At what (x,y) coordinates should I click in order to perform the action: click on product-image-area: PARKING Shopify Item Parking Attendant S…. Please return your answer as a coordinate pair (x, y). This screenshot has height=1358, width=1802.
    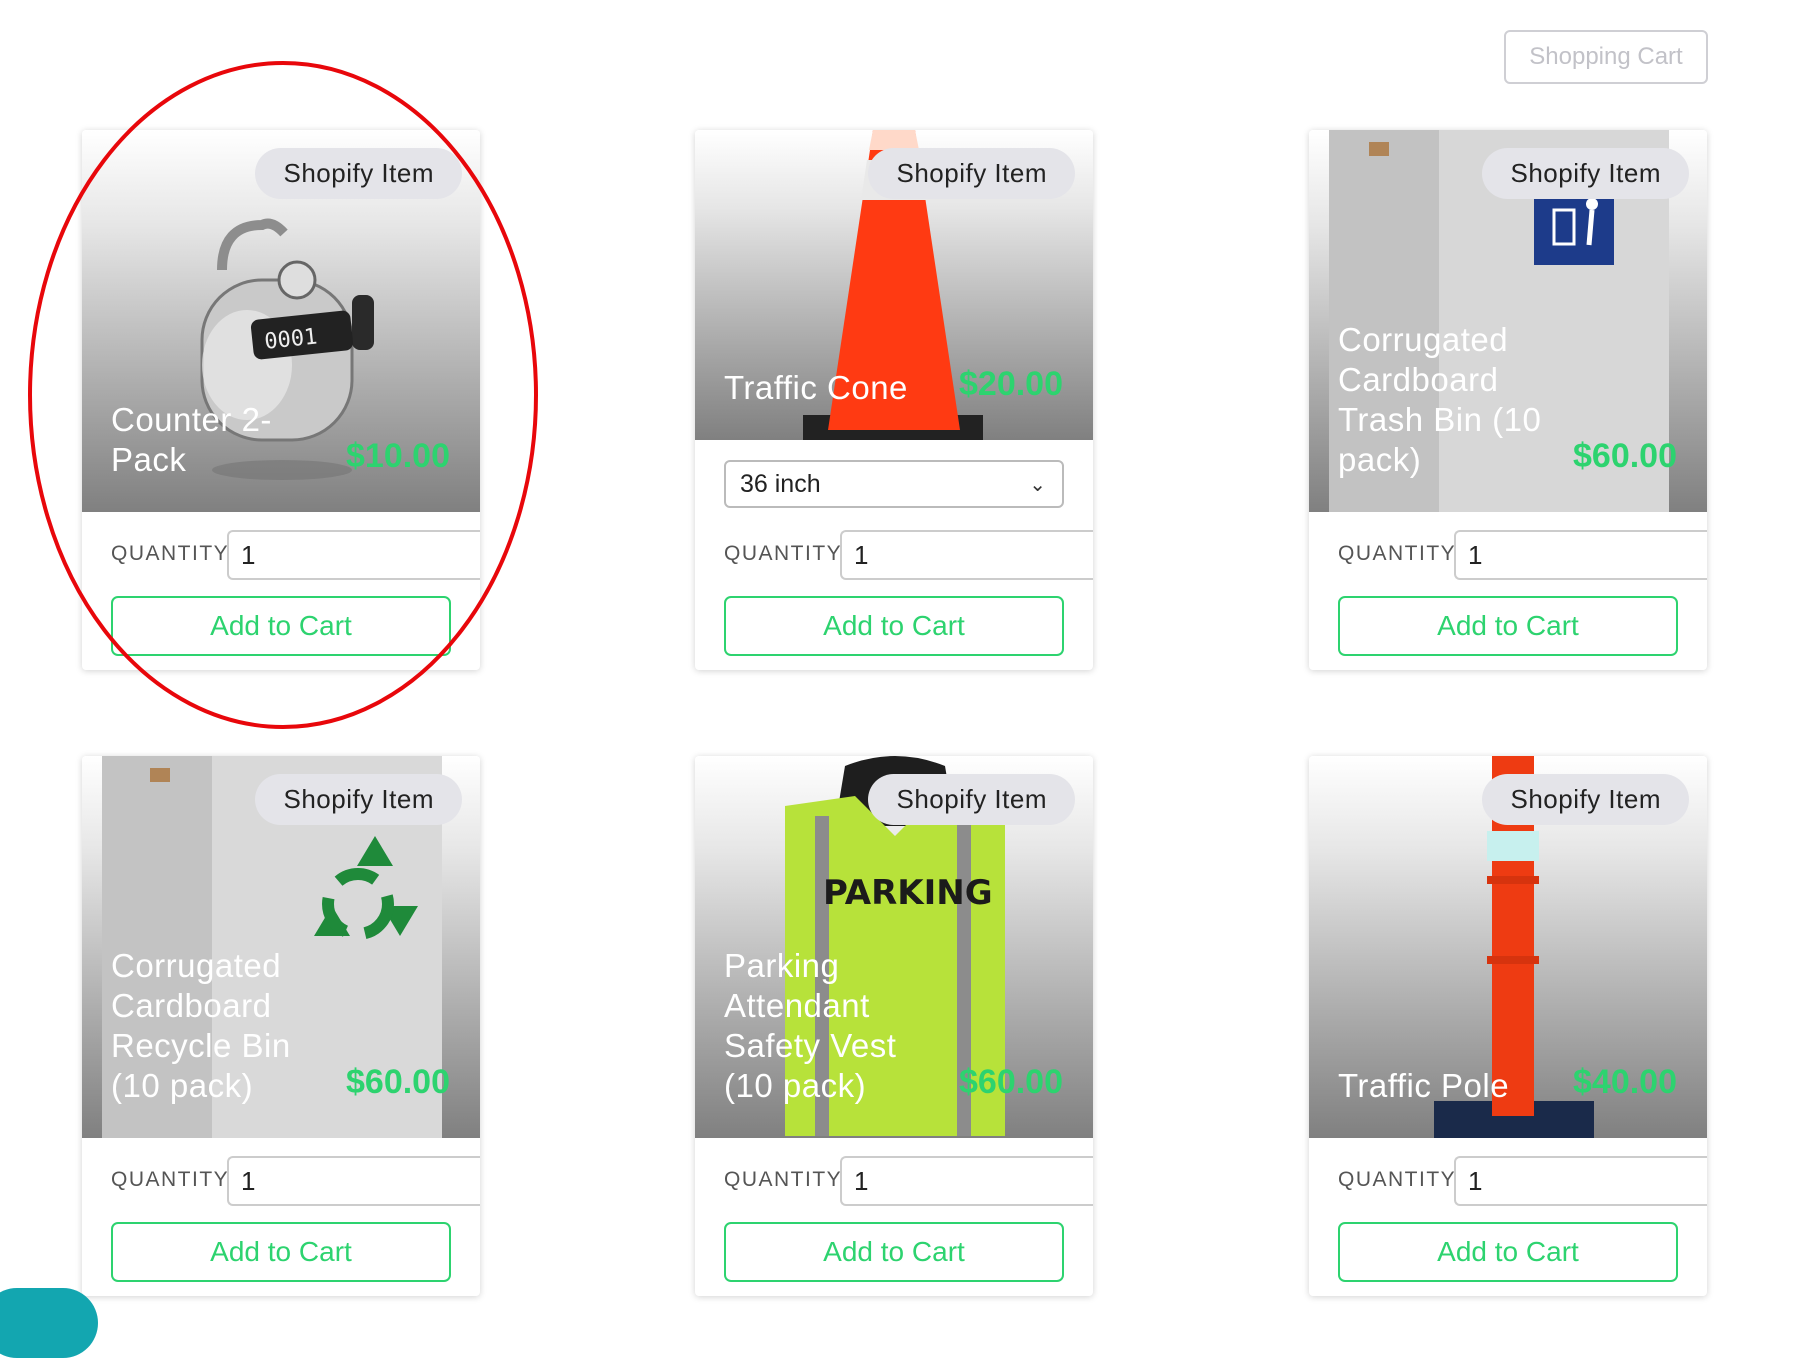
    Looking at the image, I should click on (894, 947).